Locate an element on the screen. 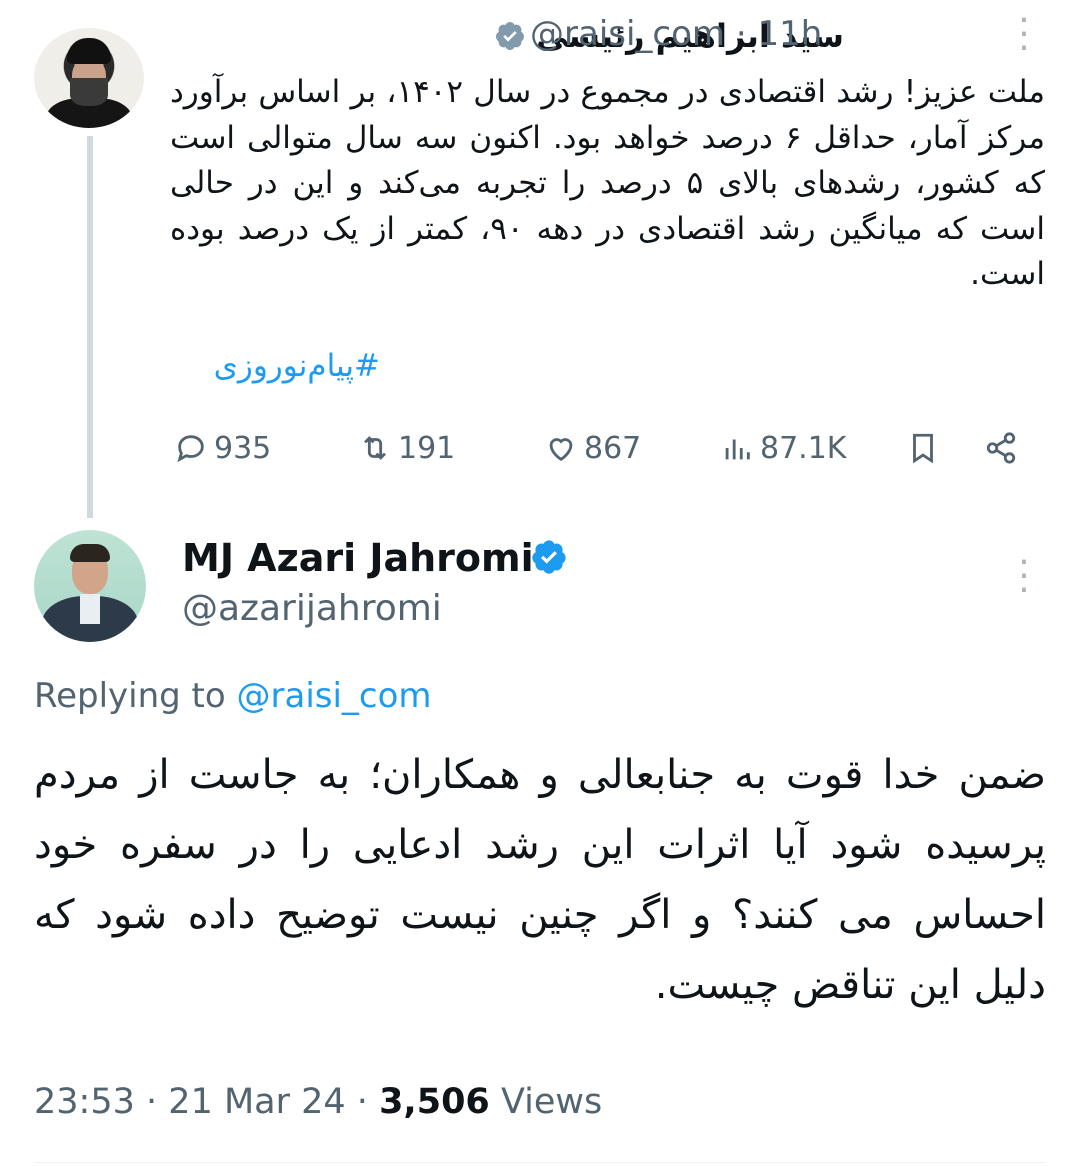 The image size is (1080, 1167). like-button: 867 is located at coordinates (592, 448).